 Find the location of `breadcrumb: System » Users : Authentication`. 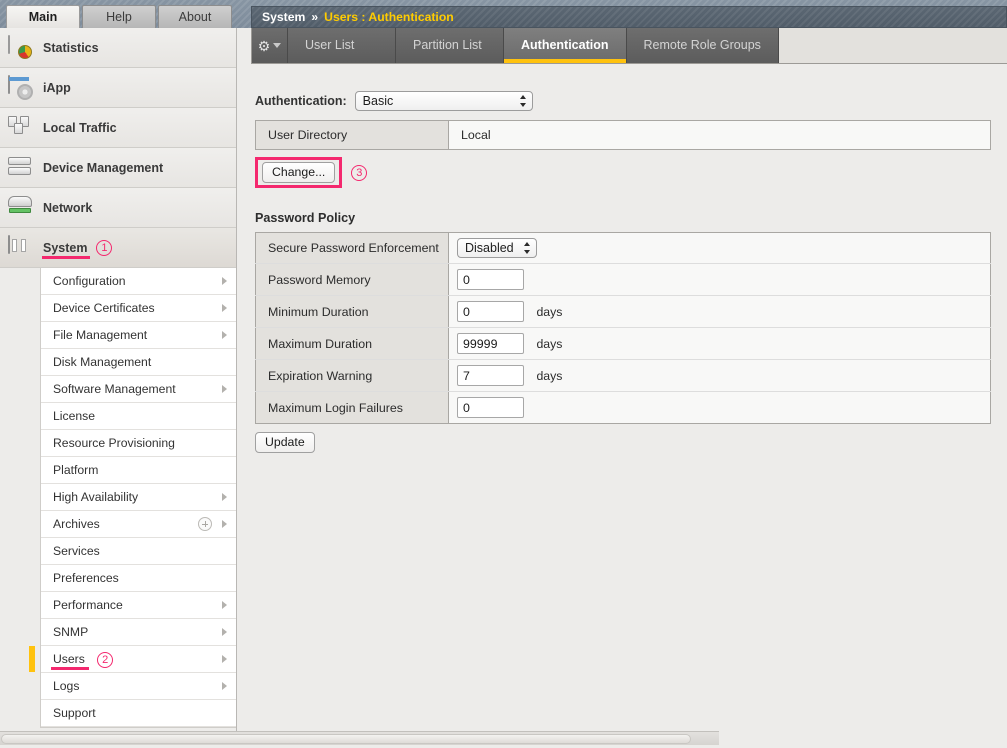

breadcrumb: System » Users : Authentication is located at coordinates (629, 17).